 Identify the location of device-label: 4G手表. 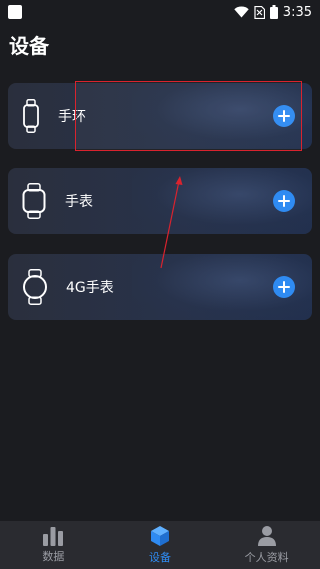
(90, 288).